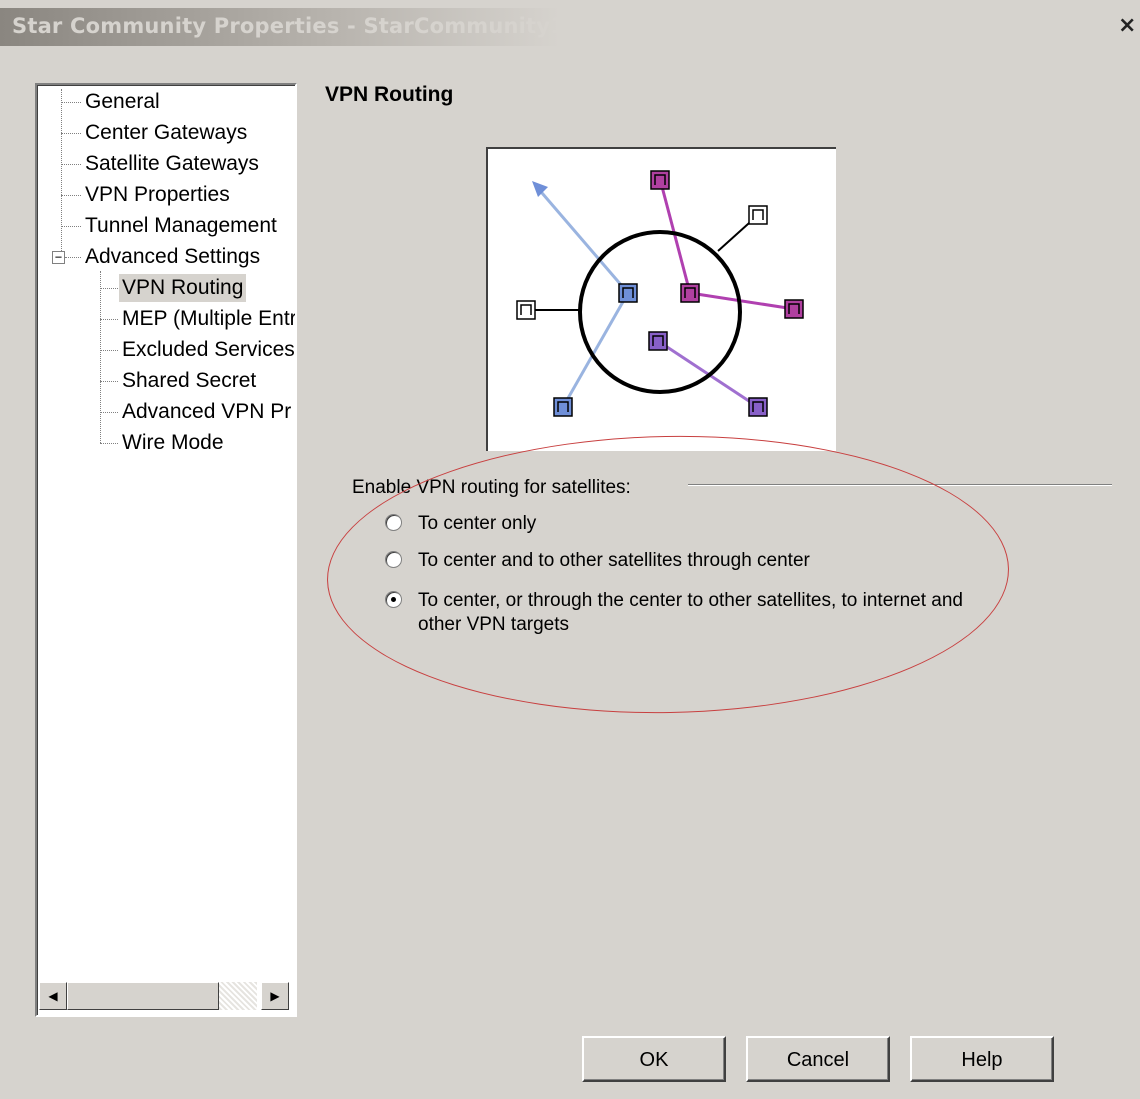 The height and width of the screenshot is (1099, 1140). I want to click on tree-item-advanced-vpn-properties: Advanced VPN Pr, so click(206, 412).